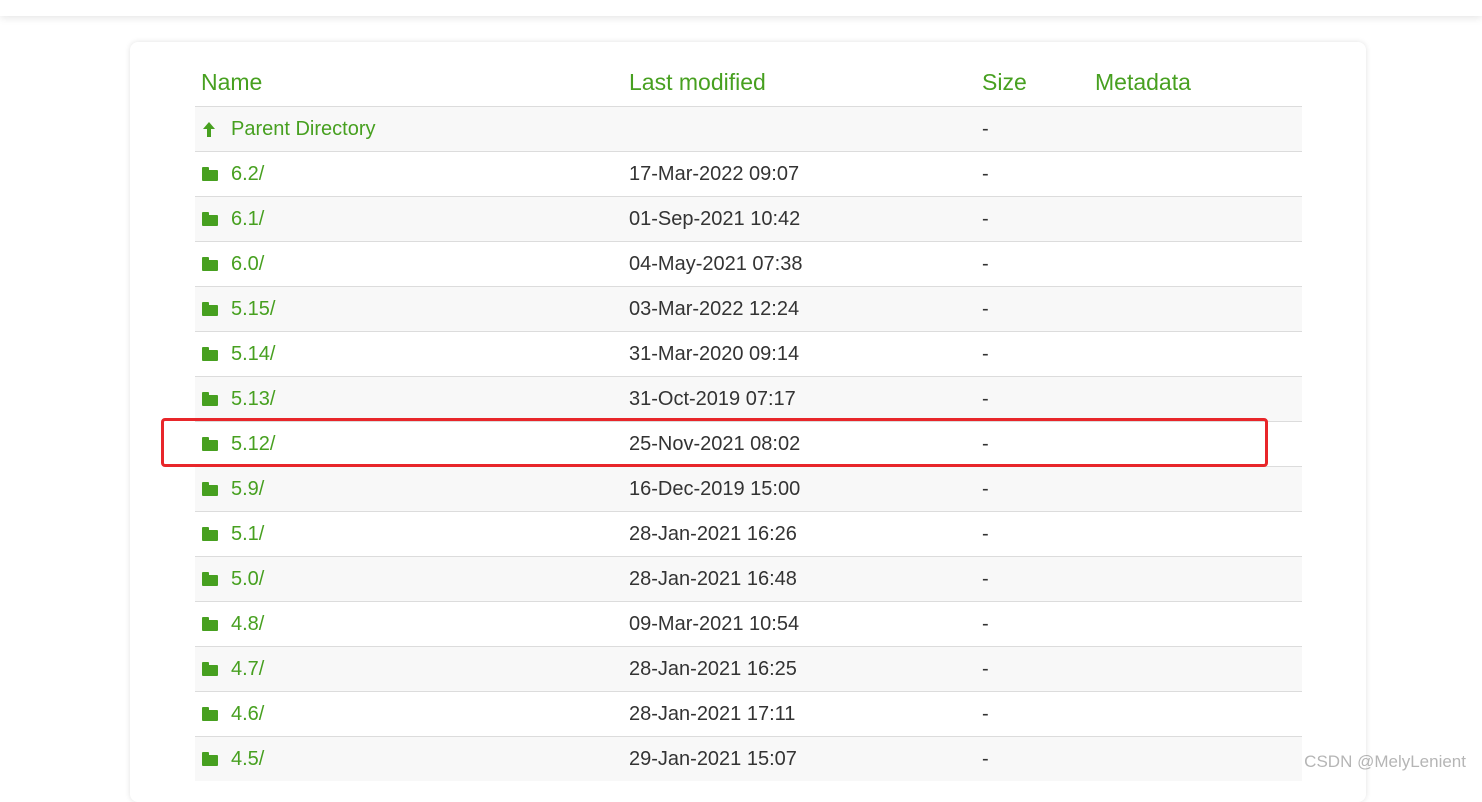  I want to click on name-cell: 5.12/, so click(412, 444).